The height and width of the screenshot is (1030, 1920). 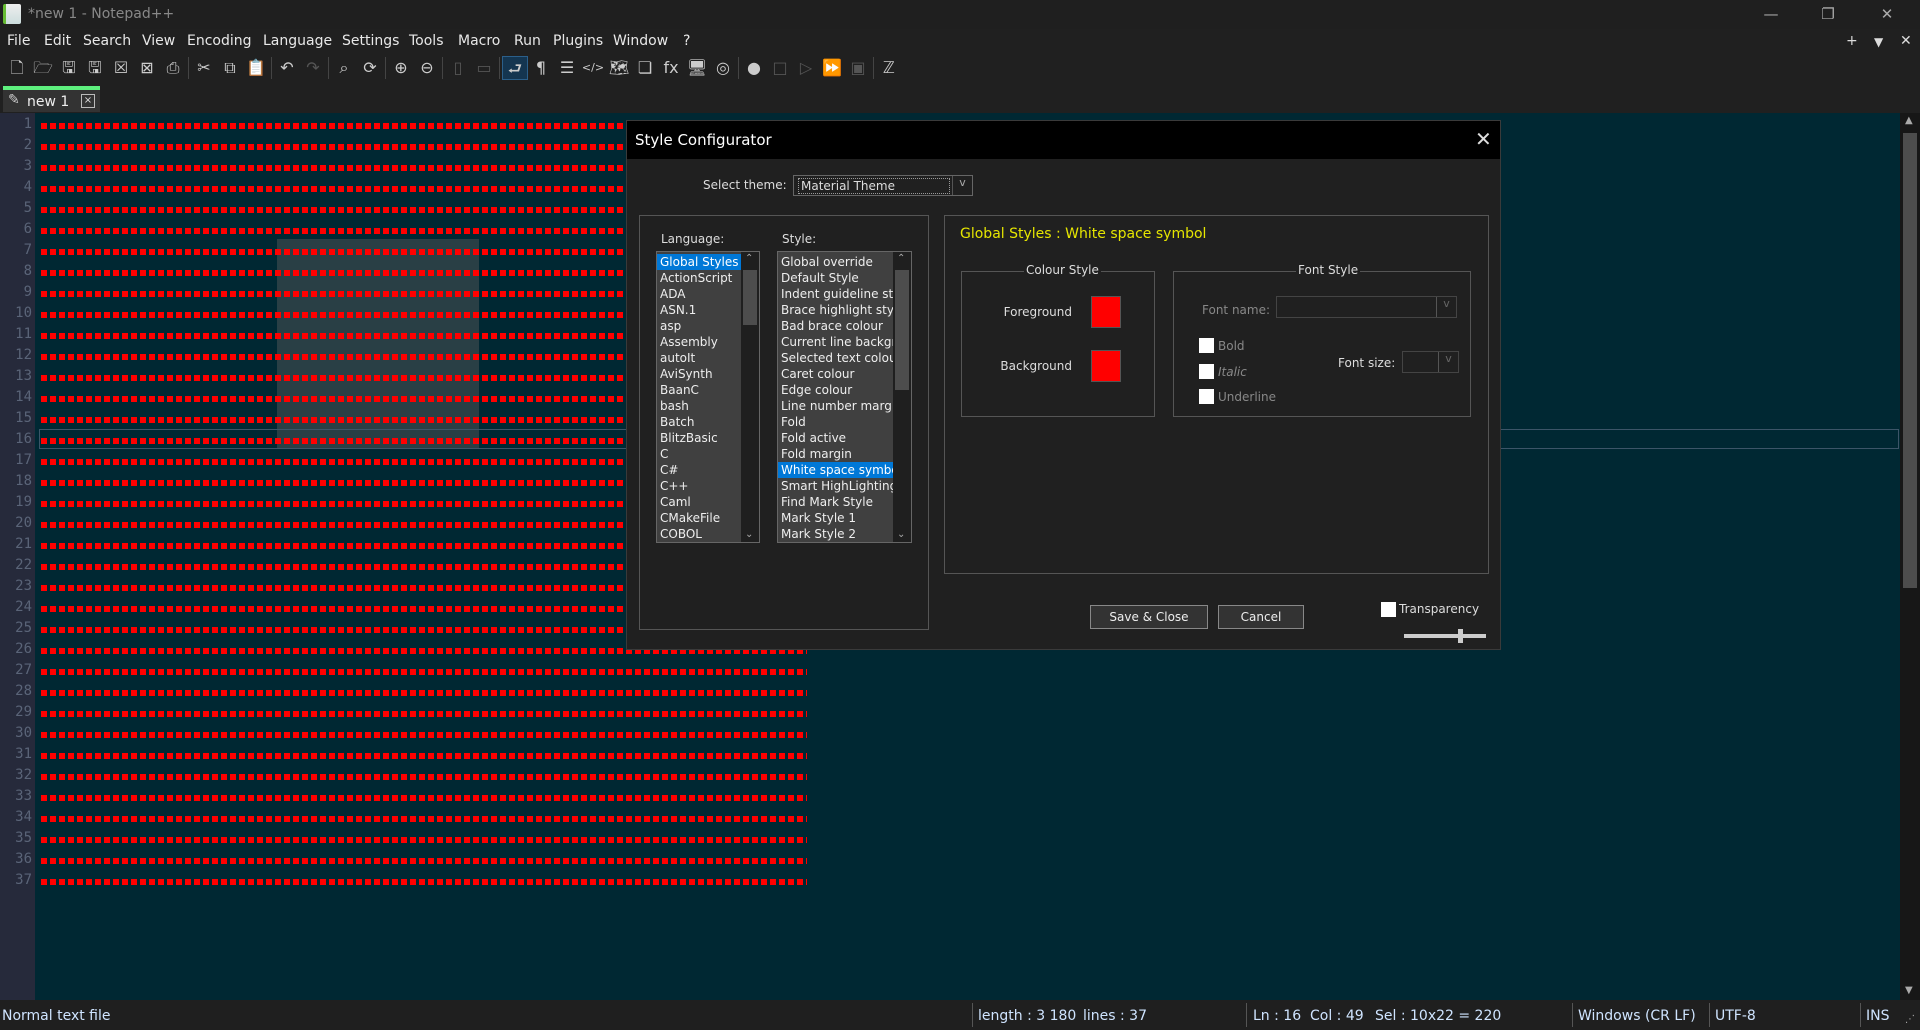 What do you see at coordinates (173, 68) in the screenshot?
I see `print-icon: ⎙` at bounding box center [173, 68].